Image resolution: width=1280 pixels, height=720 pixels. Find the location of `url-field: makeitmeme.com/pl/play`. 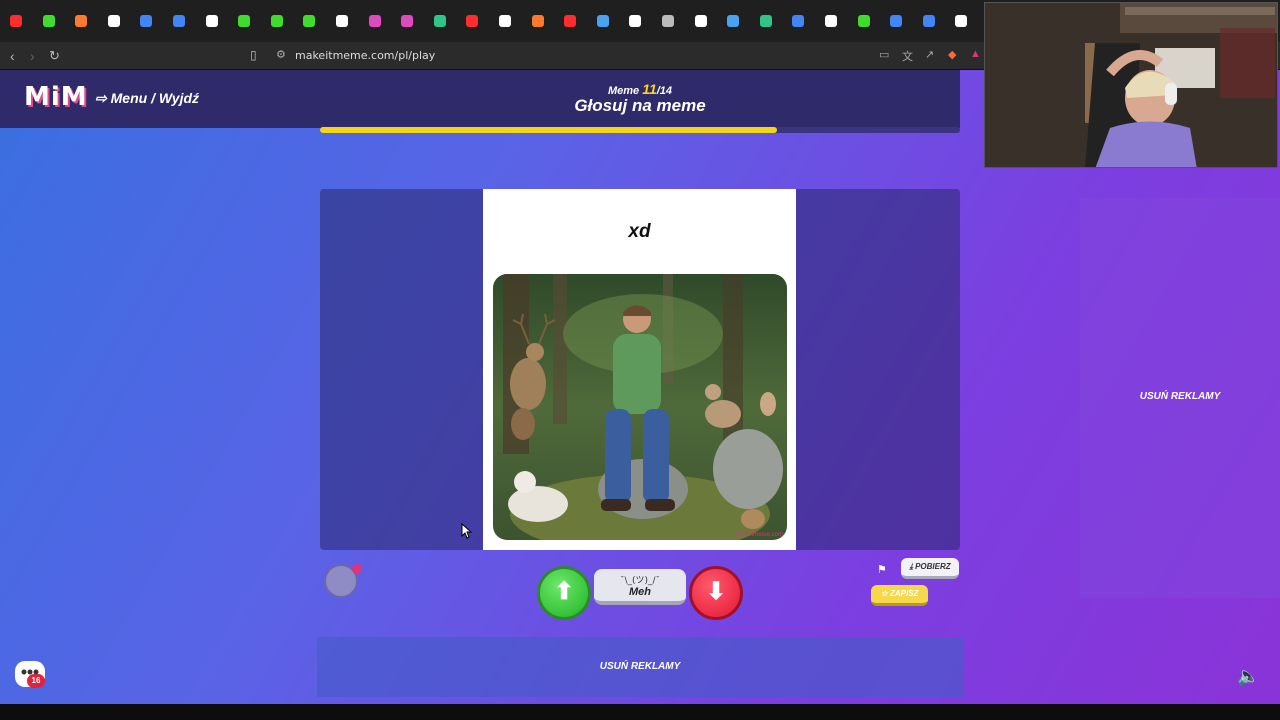

url-field: makeitmeme.com/pl/play is located at coordinates (365, 55).